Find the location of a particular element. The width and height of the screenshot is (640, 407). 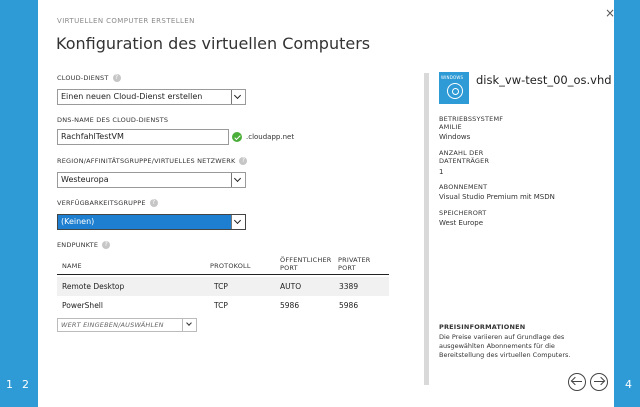

subscription-label: ABONNEMENT is located at coordinates (463, 187).